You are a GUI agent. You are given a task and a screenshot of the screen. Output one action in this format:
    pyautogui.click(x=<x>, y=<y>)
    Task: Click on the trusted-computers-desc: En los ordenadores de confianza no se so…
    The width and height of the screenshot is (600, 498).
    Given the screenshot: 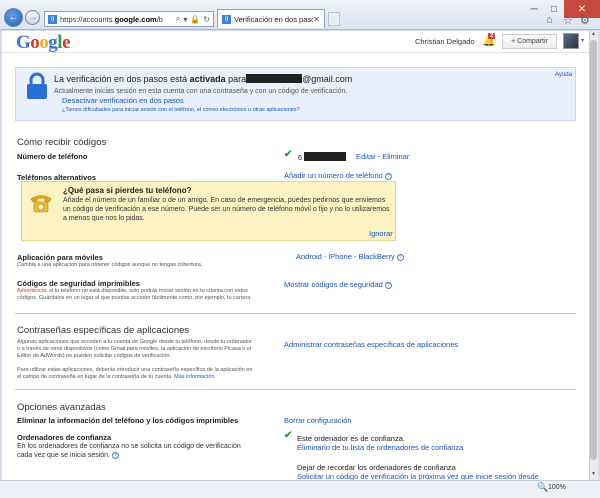 What is the action you would take?
    pyautogui.click(x=129, y=451)
    